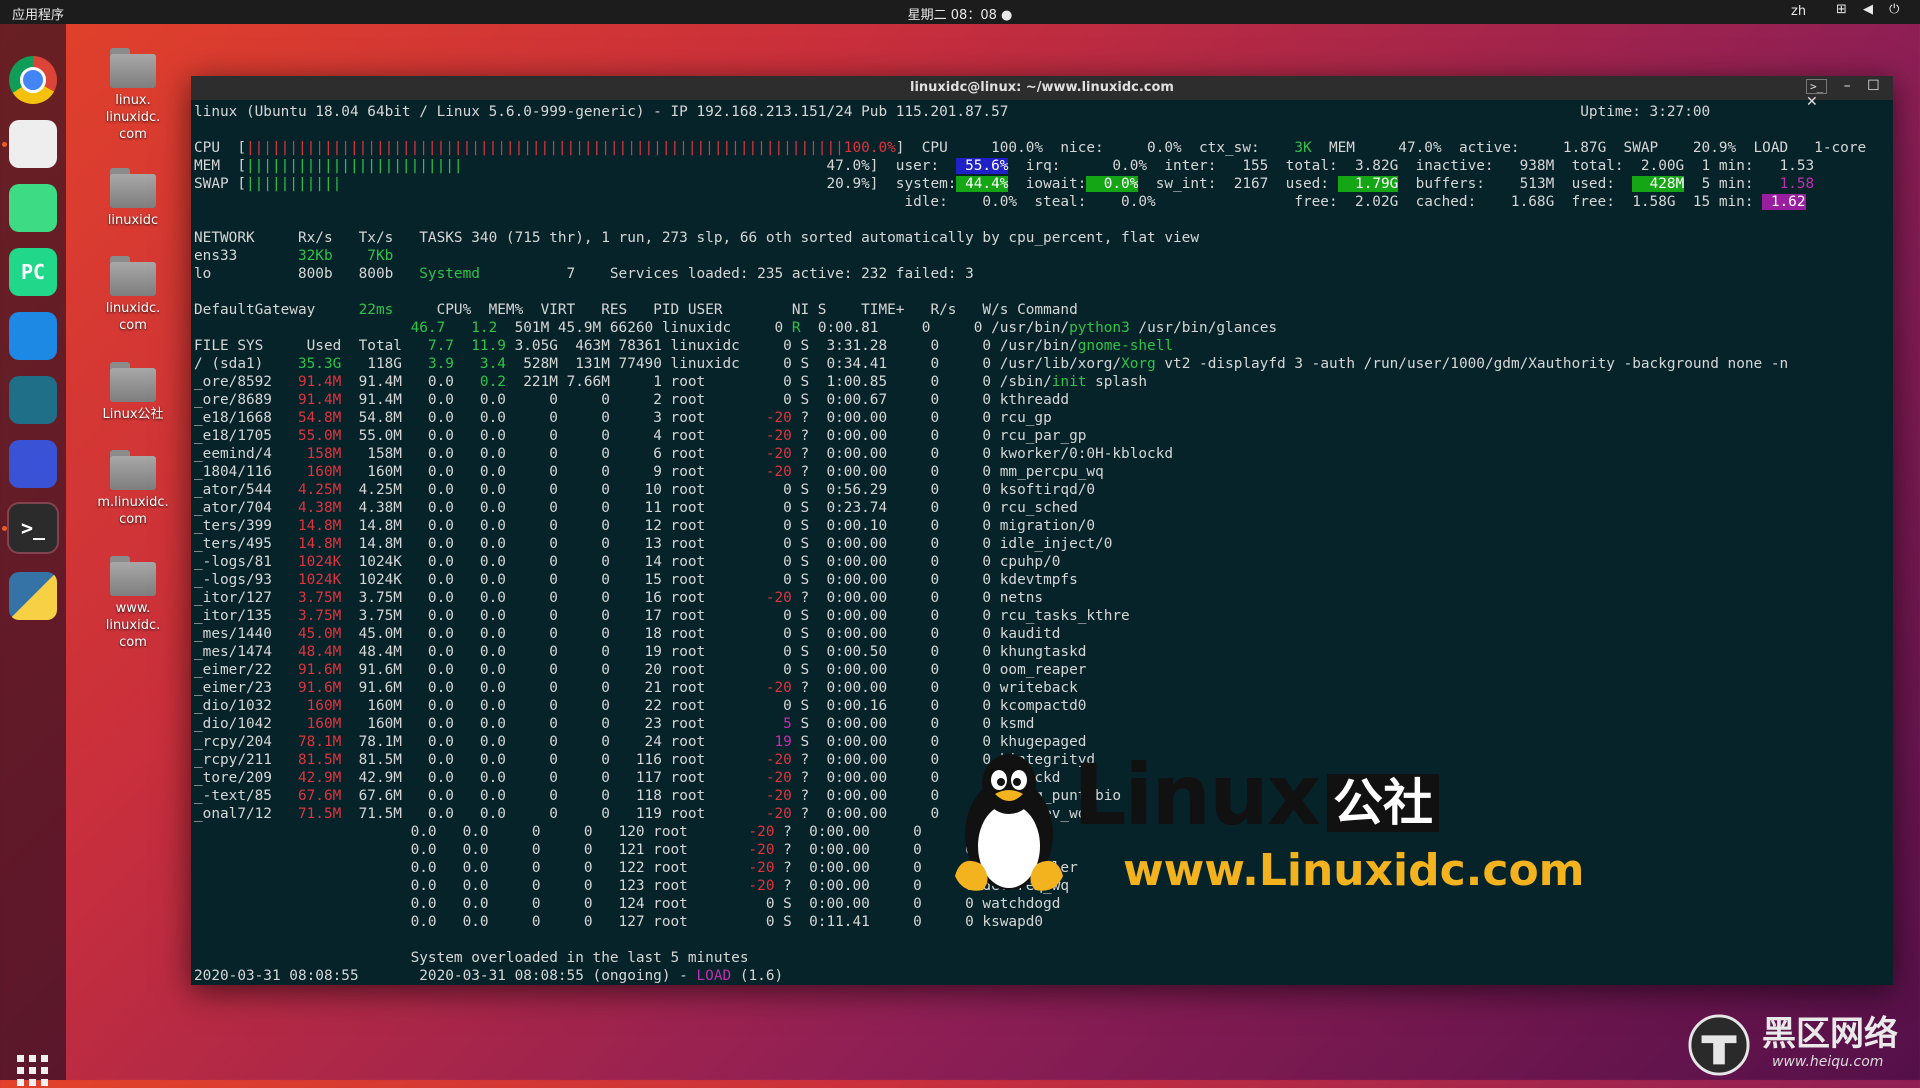 The height and width of the screenshot is (1088, 1920). I want to click on linuxidc-watermark: Linux 公社 www.Linuxidc.com, so click(1266, 825).